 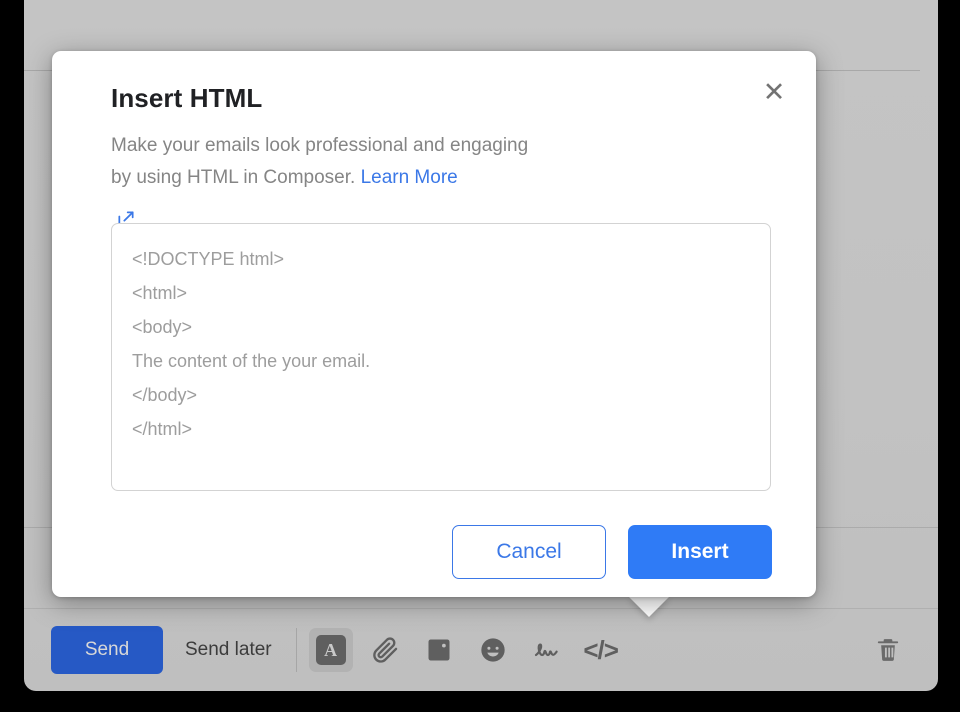 I want to click on attachment-icon, so click(x=385, y=650).